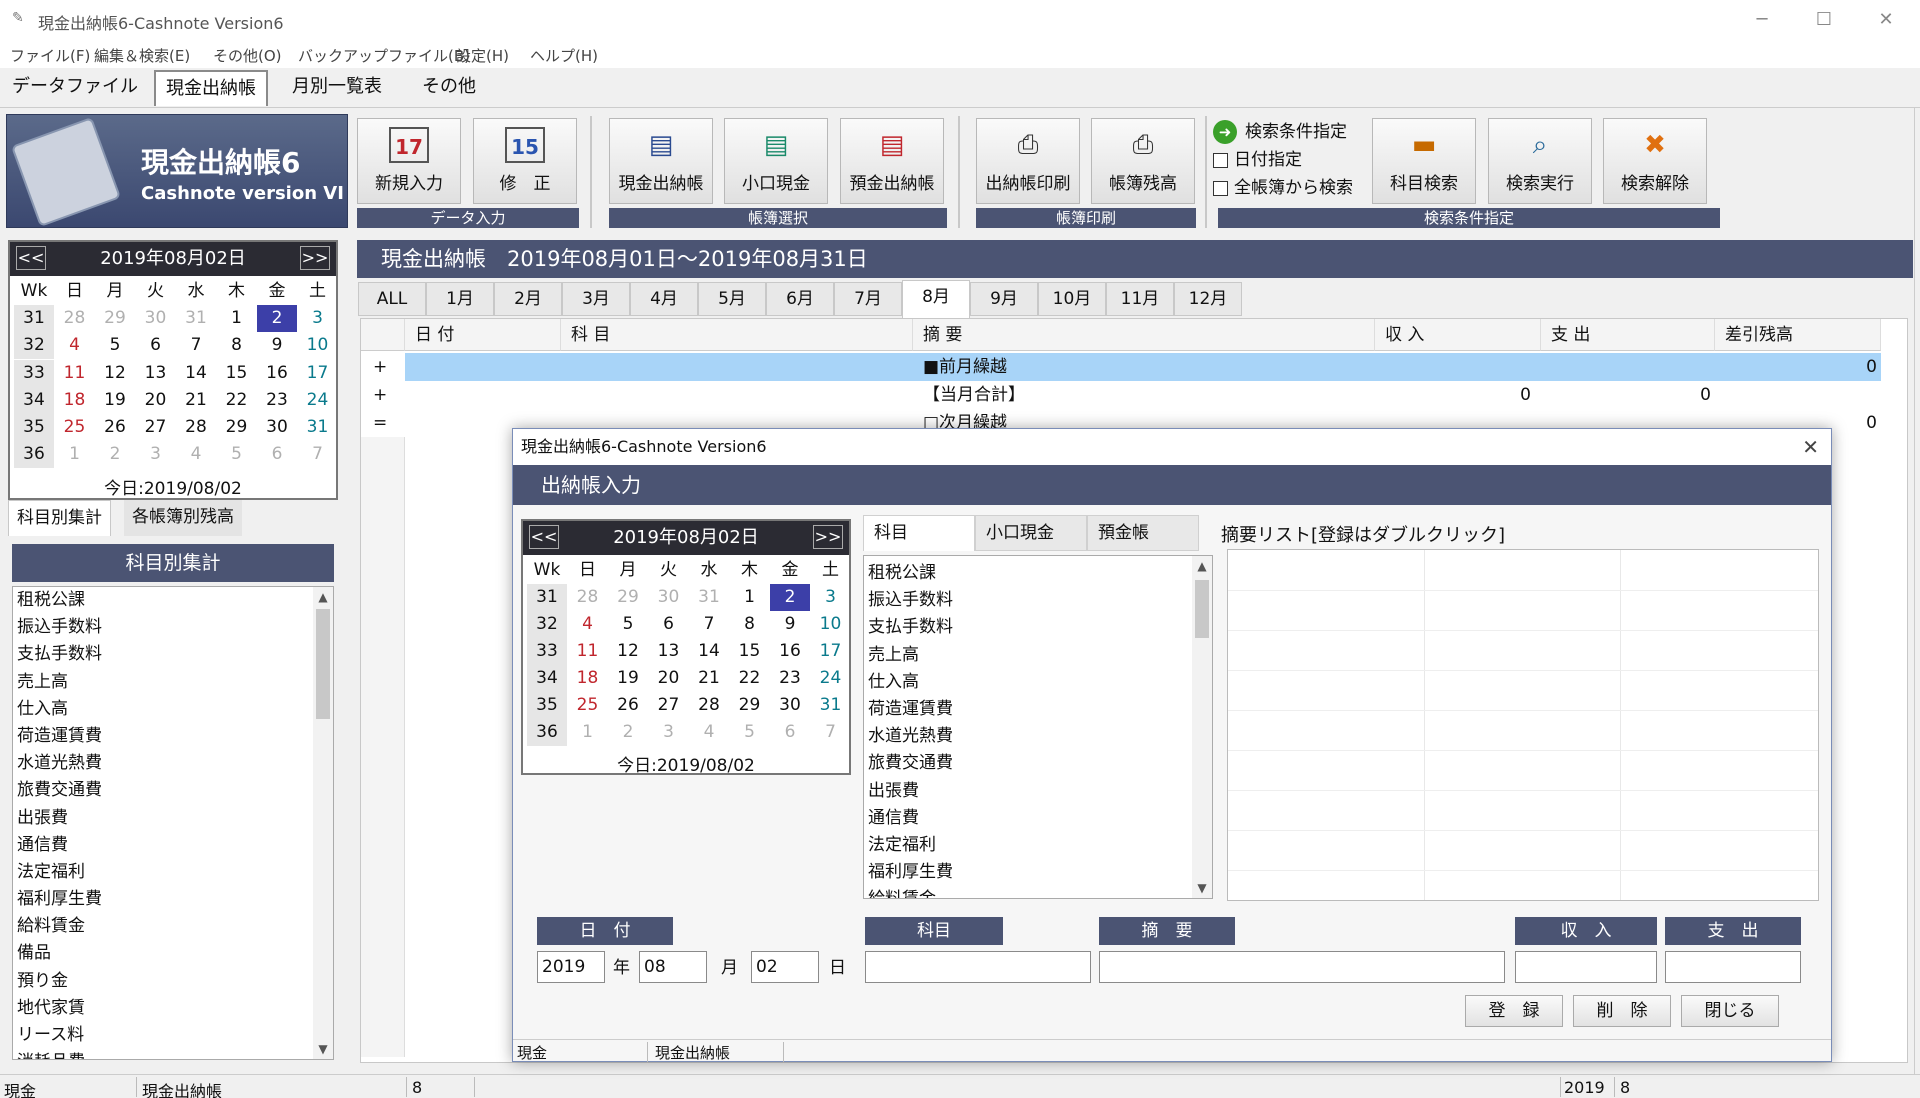 This screenshot has width=1920, height=1098. Describe the element at coordinates (528, 299) in the screenshot. I see `month-tab: 2月` at that location.